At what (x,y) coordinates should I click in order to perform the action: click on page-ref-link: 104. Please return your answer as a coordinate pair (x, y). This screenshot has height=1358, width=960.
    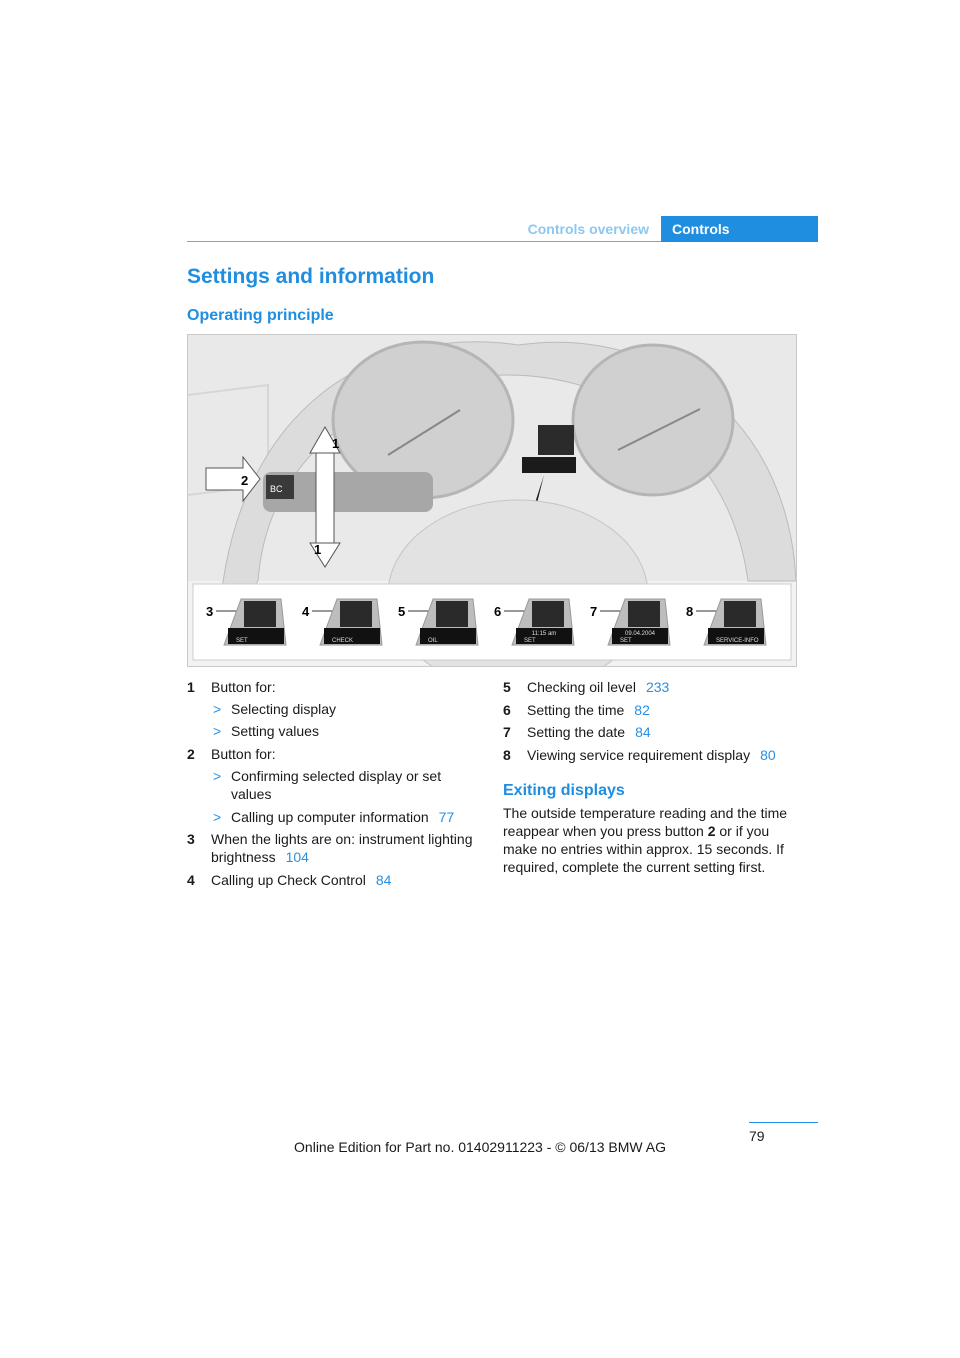
    Looking at the image, I should click on (297, 857).